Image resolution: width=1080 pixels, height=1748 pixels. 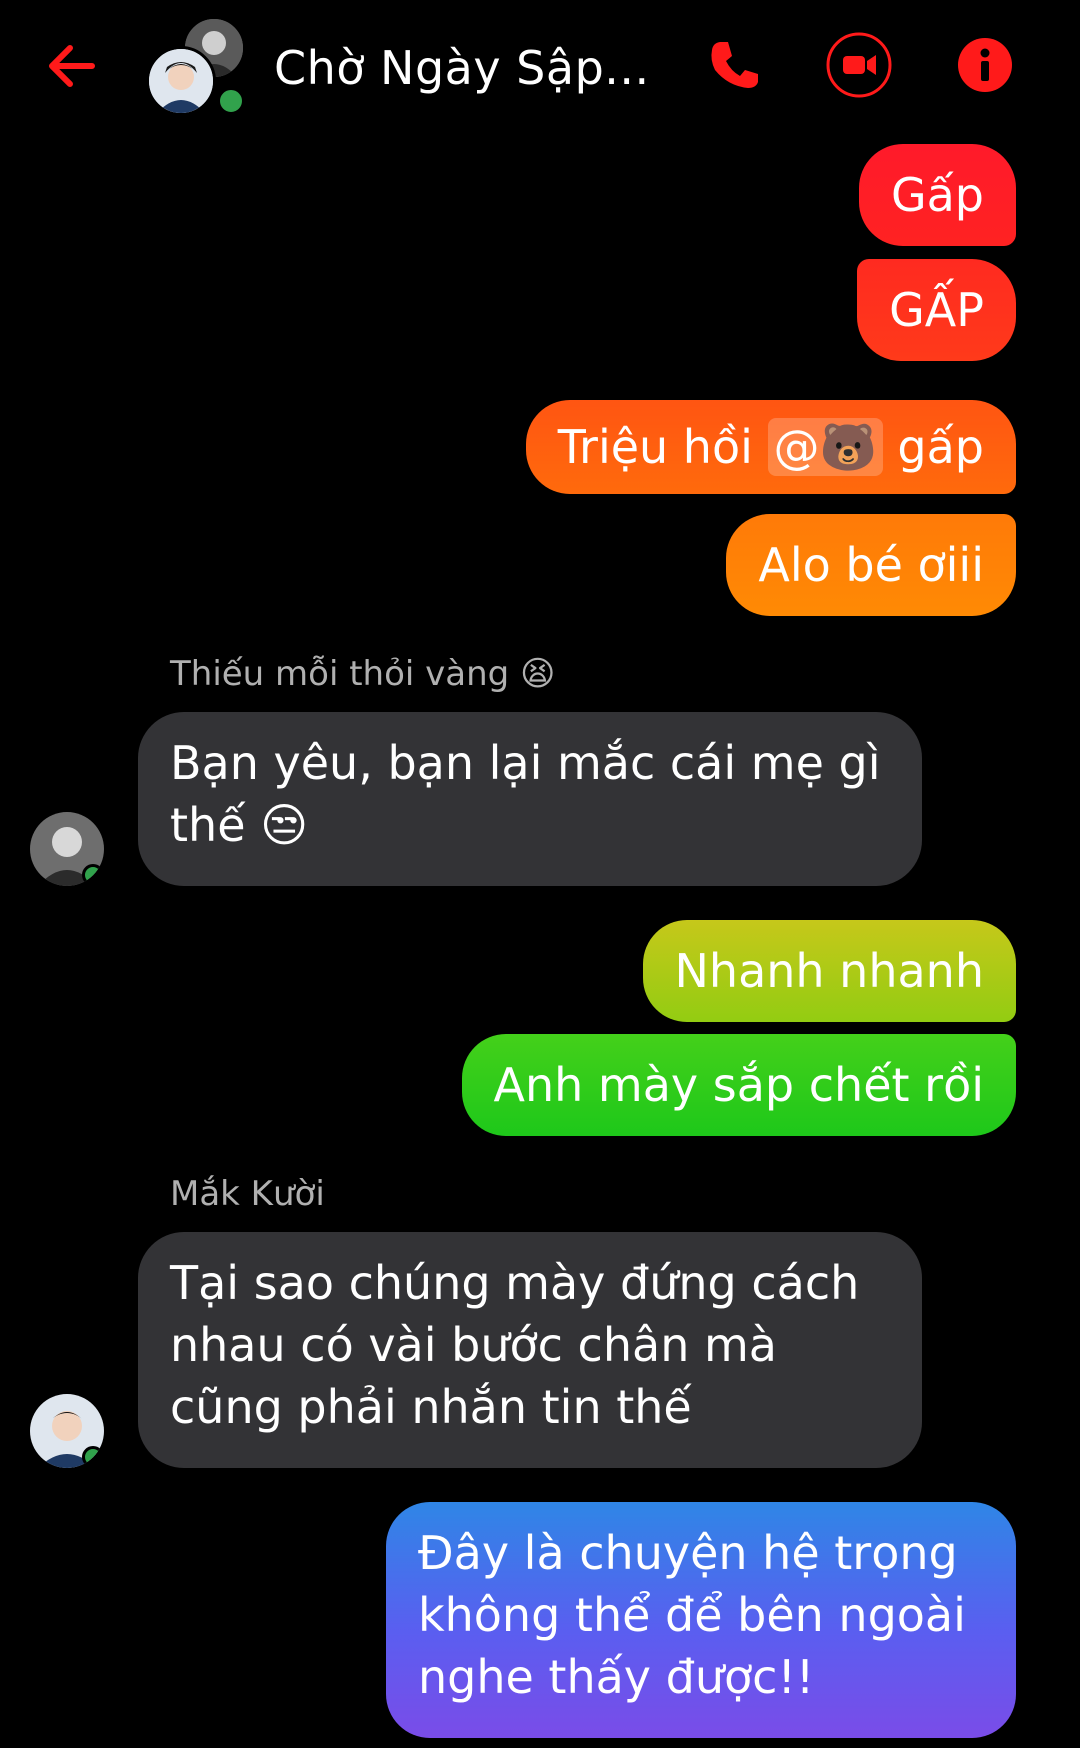 I want to click on message-bubble-outgoing: Gấp, so click(x=937, y=195).